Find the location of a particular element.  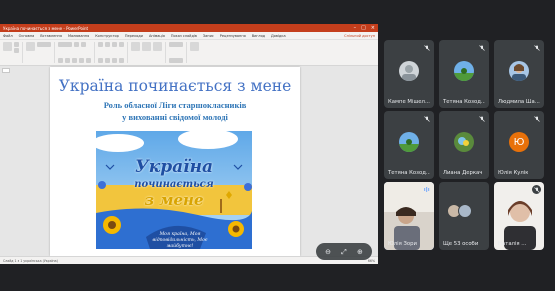

menu-record: Запис is located at coordinates (208, 36).